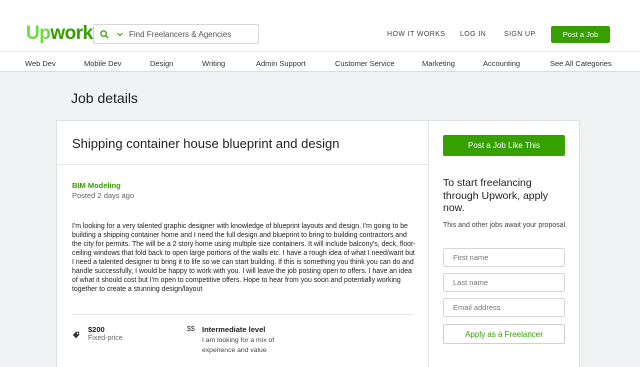 The image size is (640, 367). I want to click on email-field, so click(504, 307).